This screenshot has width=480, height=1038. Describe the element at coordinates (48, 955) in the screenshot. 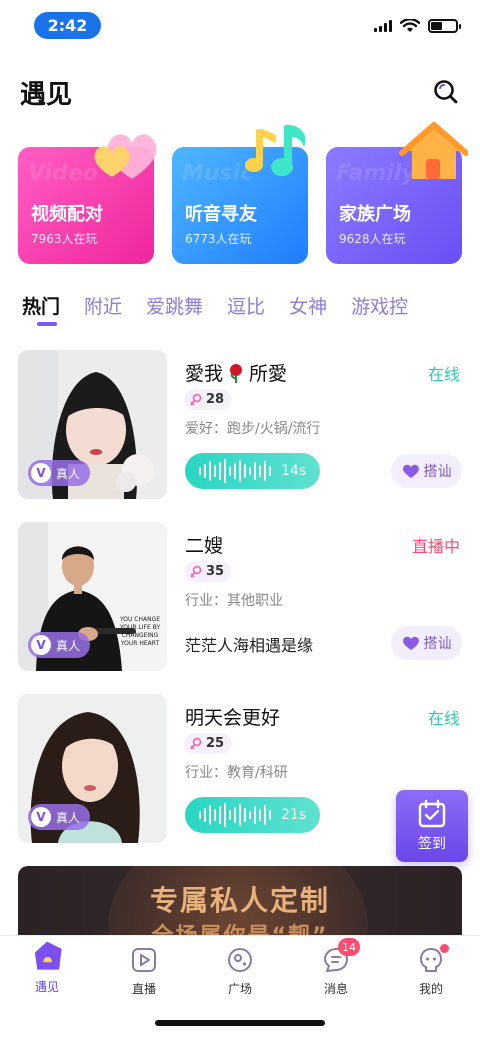

I see `home-icon` at that location.